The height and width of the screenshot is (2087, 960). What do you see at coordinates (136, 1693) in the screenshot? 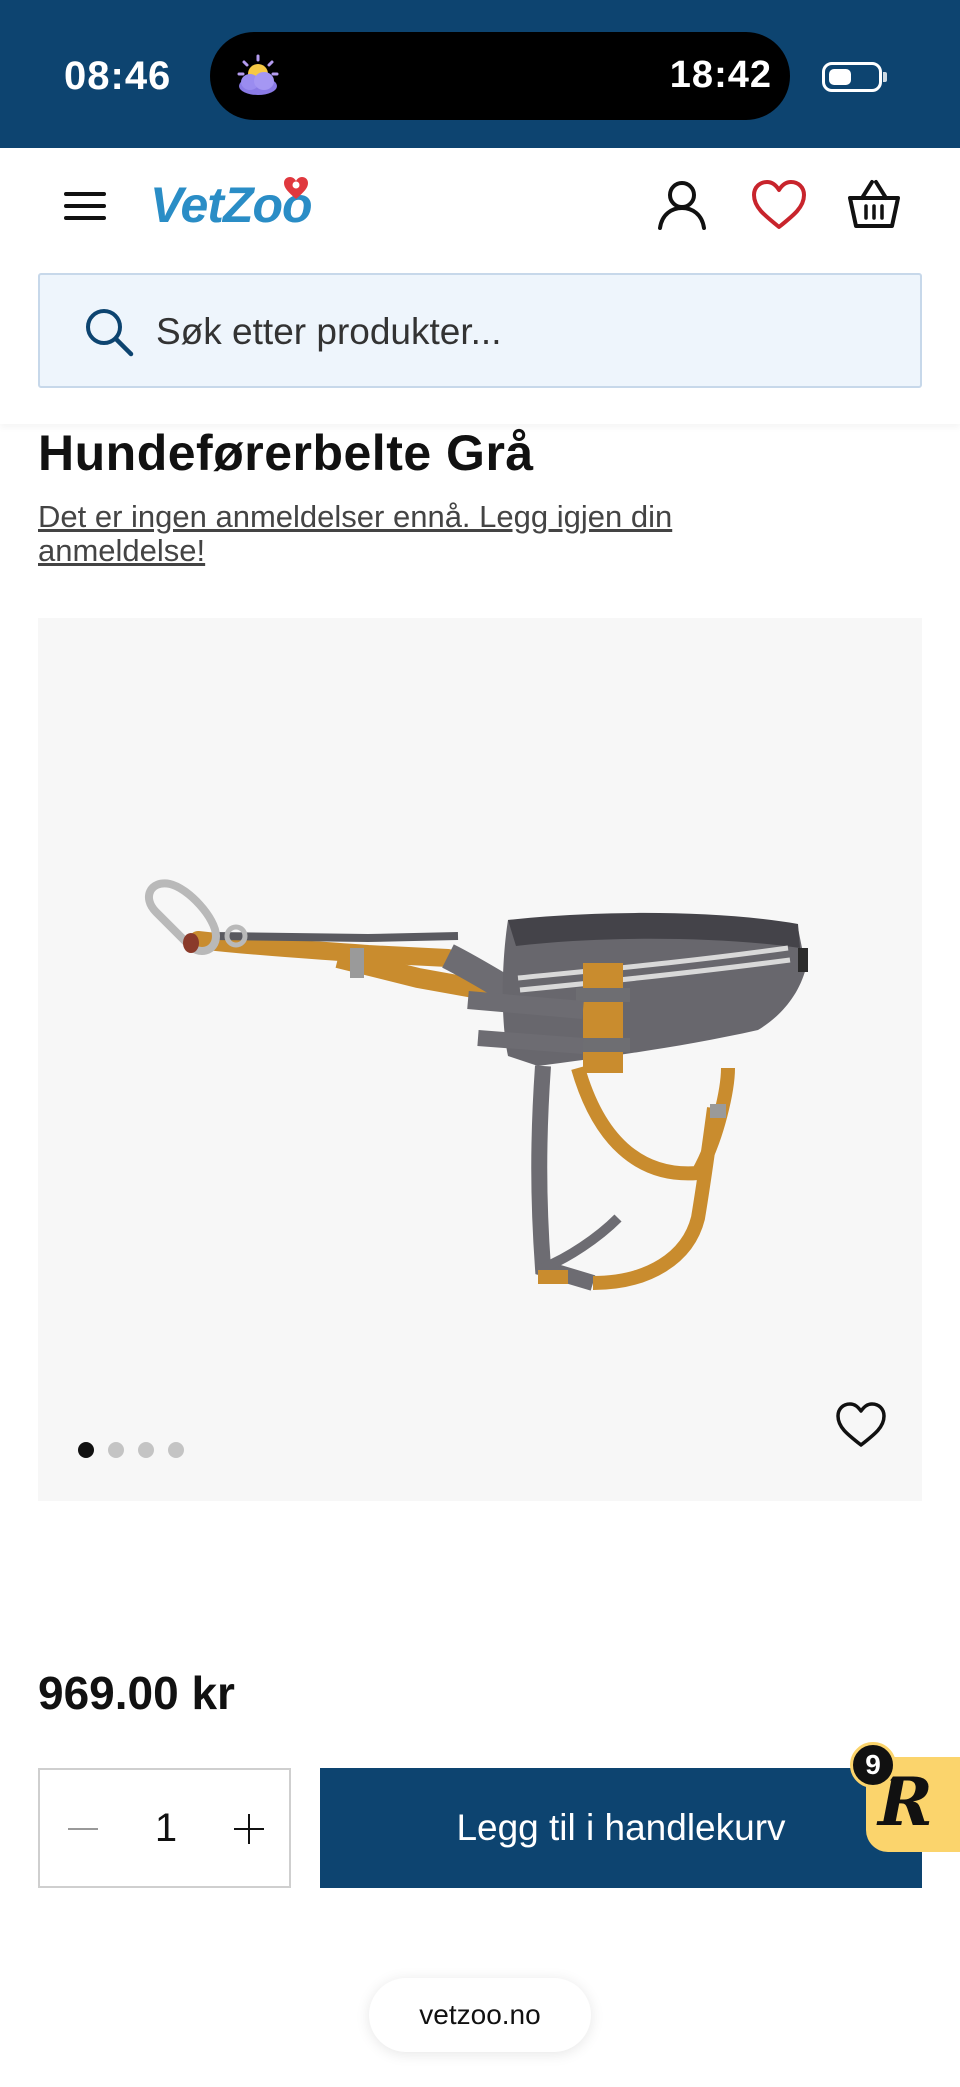
I see `product-price: 969.00 kr` at bounding box center [136, 1693].